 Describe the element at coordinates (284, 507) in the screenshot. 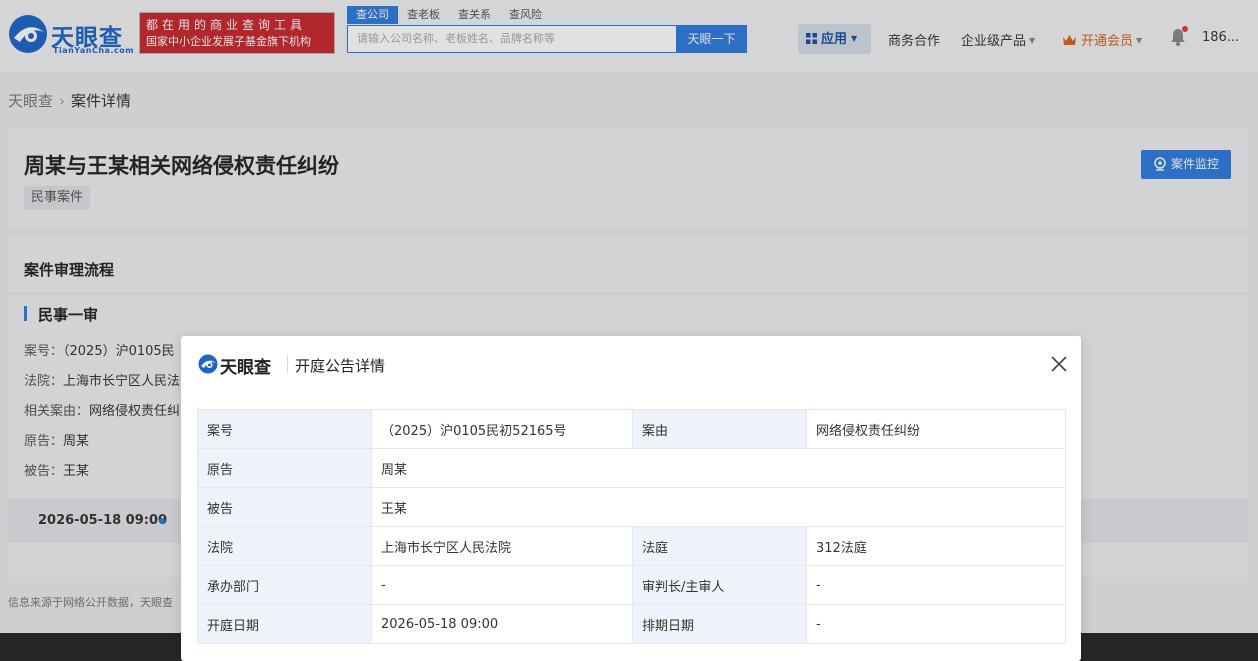

I see `defendant-label: 被告` at that location.